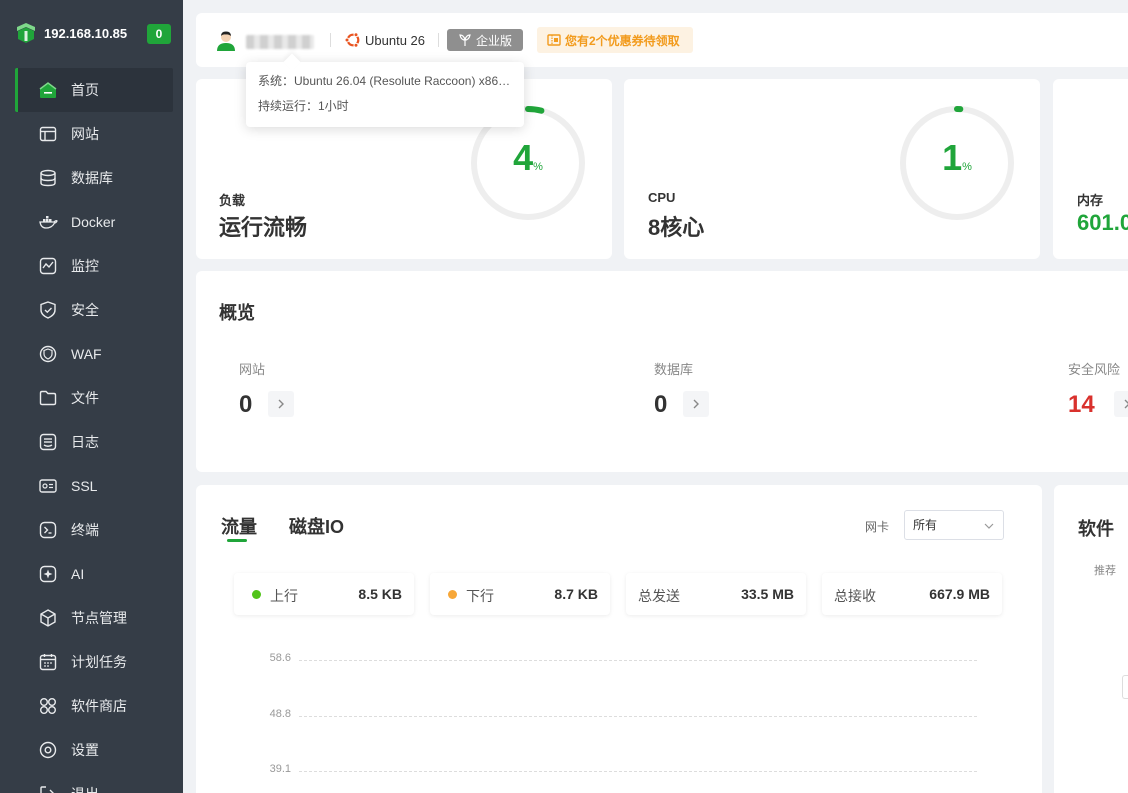  What do you see at coordinates (48, 398) in the screenshot?
I see `folder-icon` at bounding box center [48, 398].